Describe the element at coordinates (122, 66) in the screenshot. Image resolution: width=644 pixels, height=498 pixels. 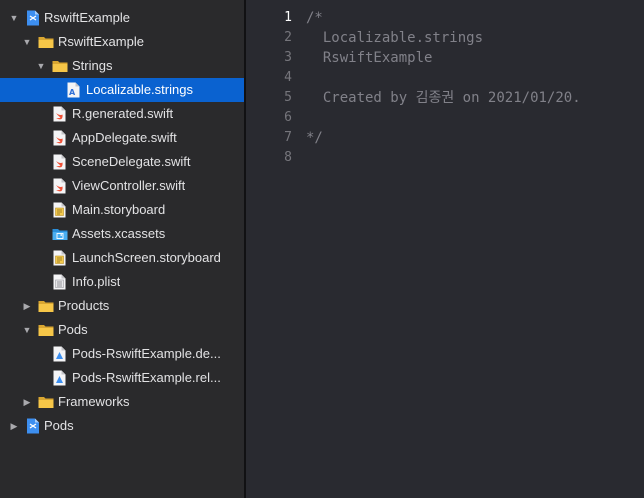
I see `tree-row-group-strings: ▼ Strings` at that location.